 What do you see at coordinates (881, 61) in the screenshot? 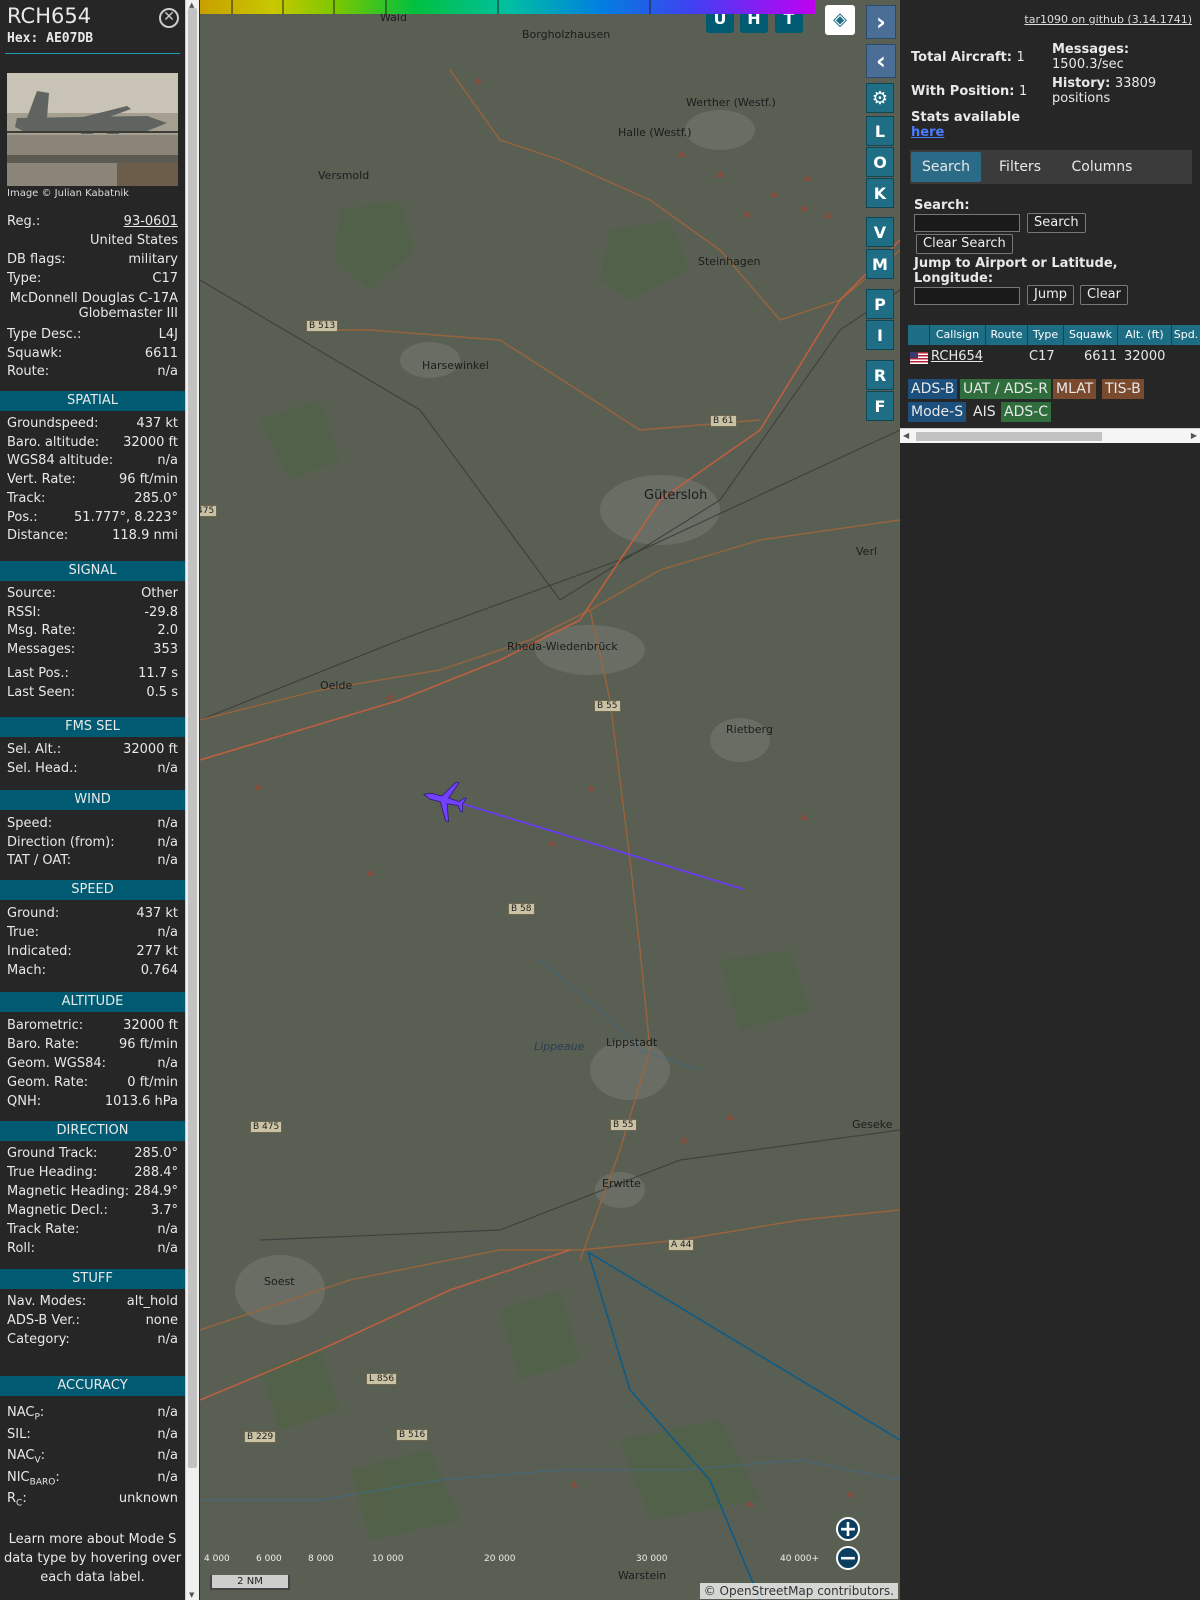
I see `collapse-left-chevron-icon: ‹` at bounding box center [881, 61].